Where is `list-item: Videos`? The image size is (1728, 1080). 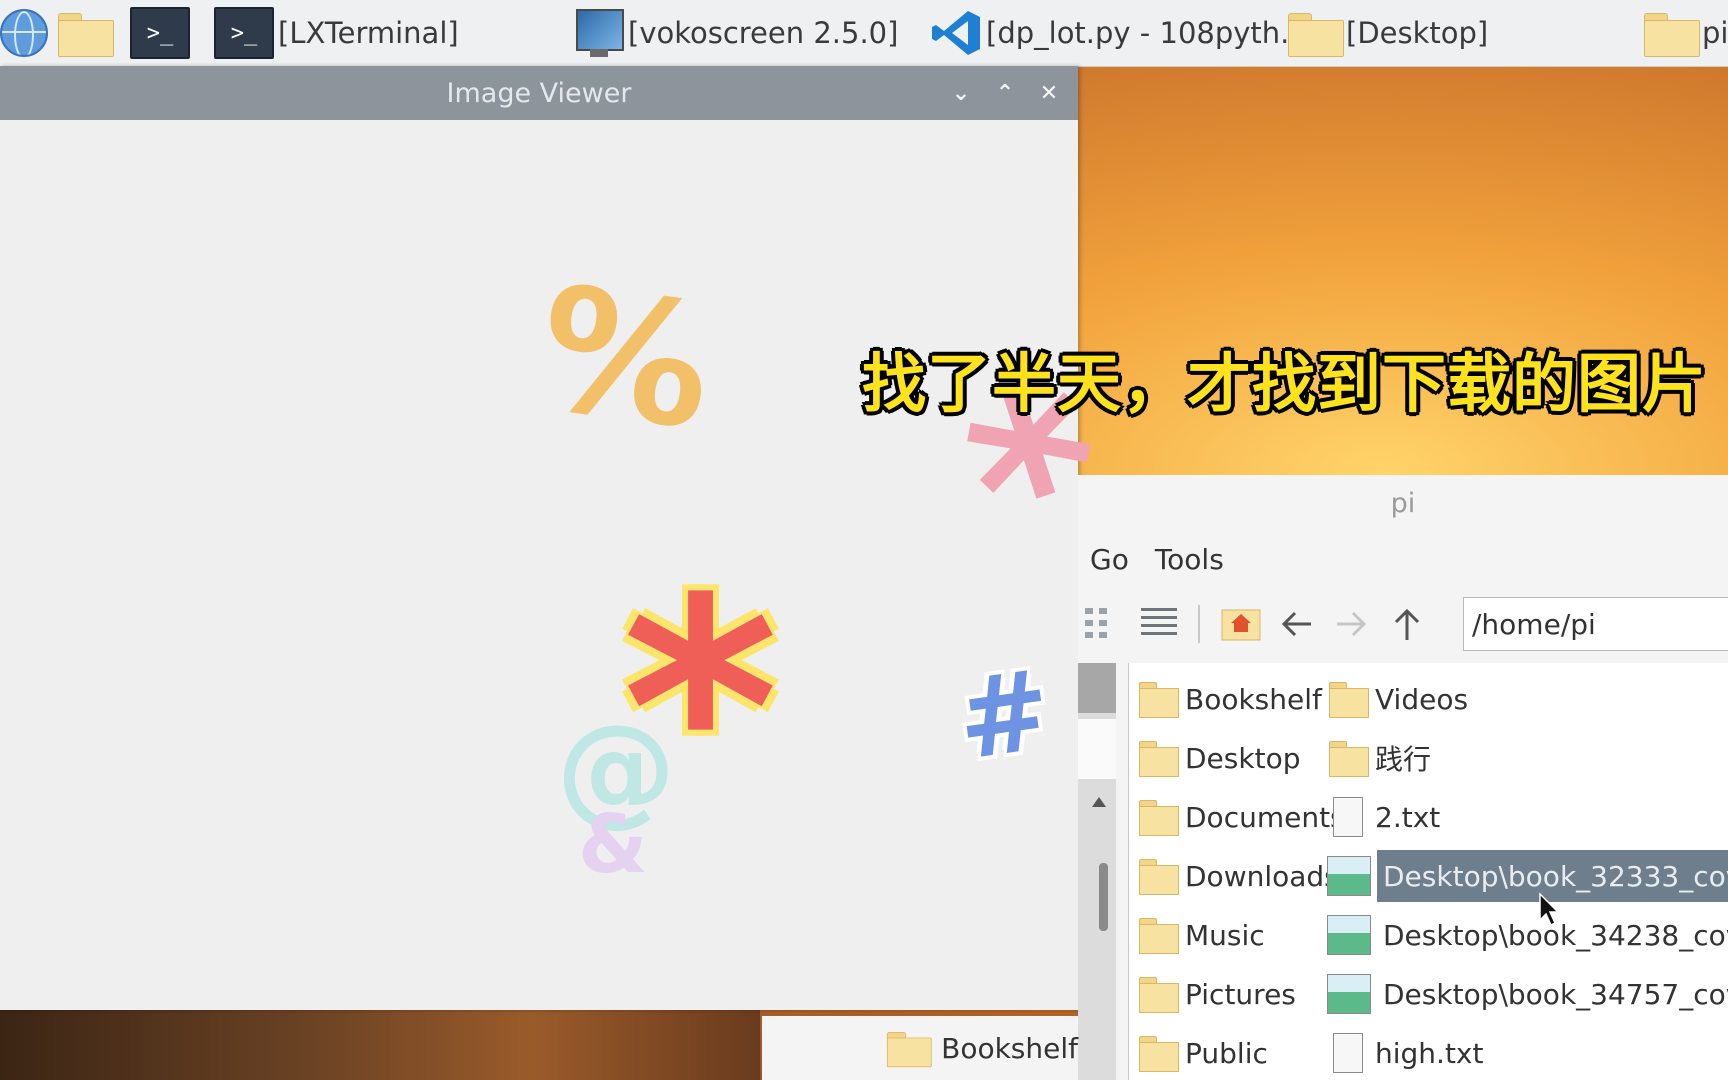
list-item: Videos is located at coordinates (1397, 699).